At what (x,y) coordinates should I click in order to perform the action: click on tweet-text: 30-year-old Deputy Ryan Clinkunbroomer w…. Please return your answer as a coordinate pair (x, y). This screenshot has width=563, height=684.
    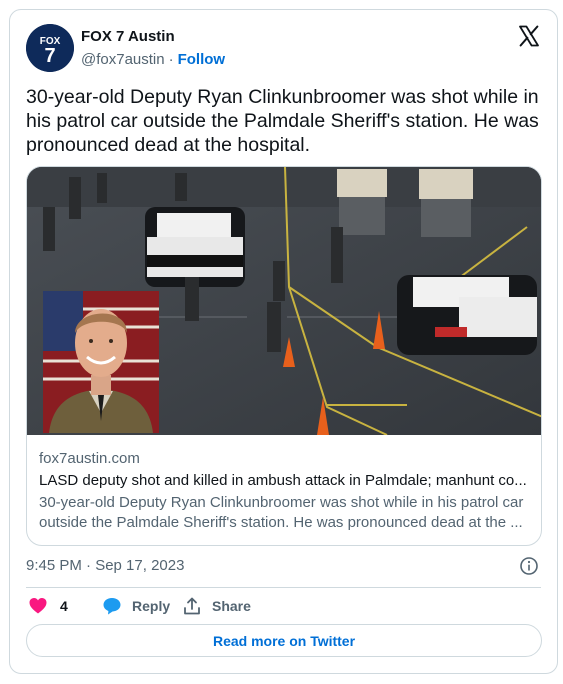
    Looking at the image, I should click on (282, 121).